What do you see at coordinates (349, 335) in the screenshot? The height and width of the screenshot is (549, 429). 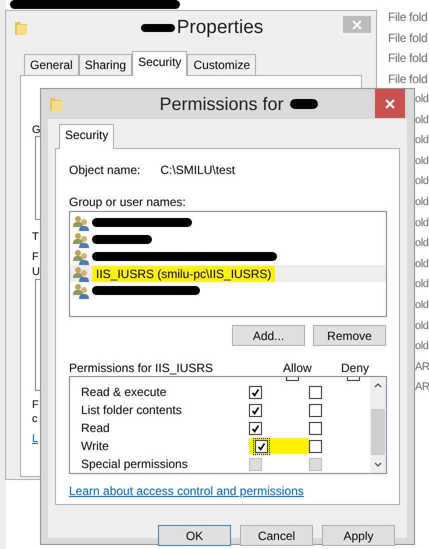 I see `action-button: Remove` at bounding box center [349, 335].